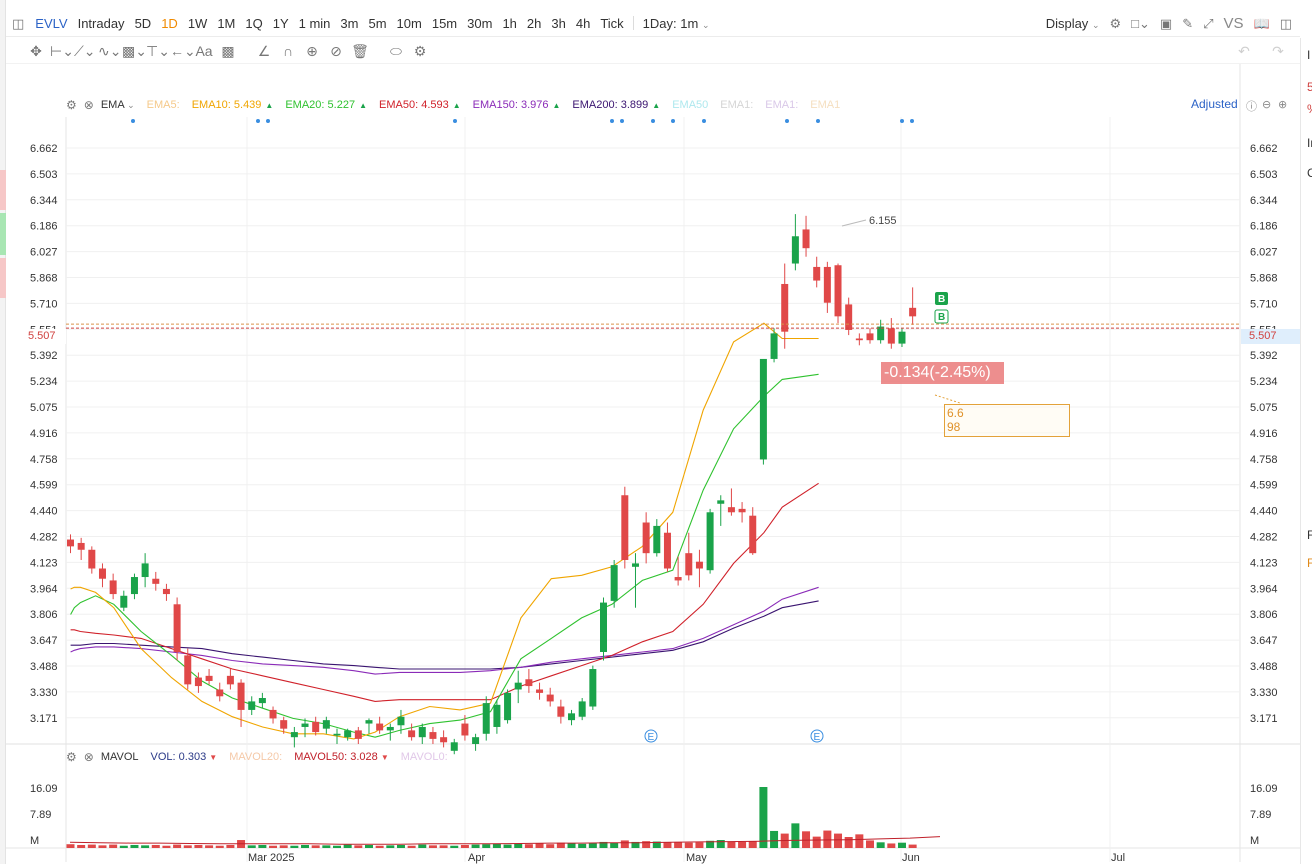 This screenshot has width=1312, height=864. What do you see at coordinates (71, 757) in the screenshot?
I see `volume-settings-icon: ⚙` at bounding box center [71, 757].